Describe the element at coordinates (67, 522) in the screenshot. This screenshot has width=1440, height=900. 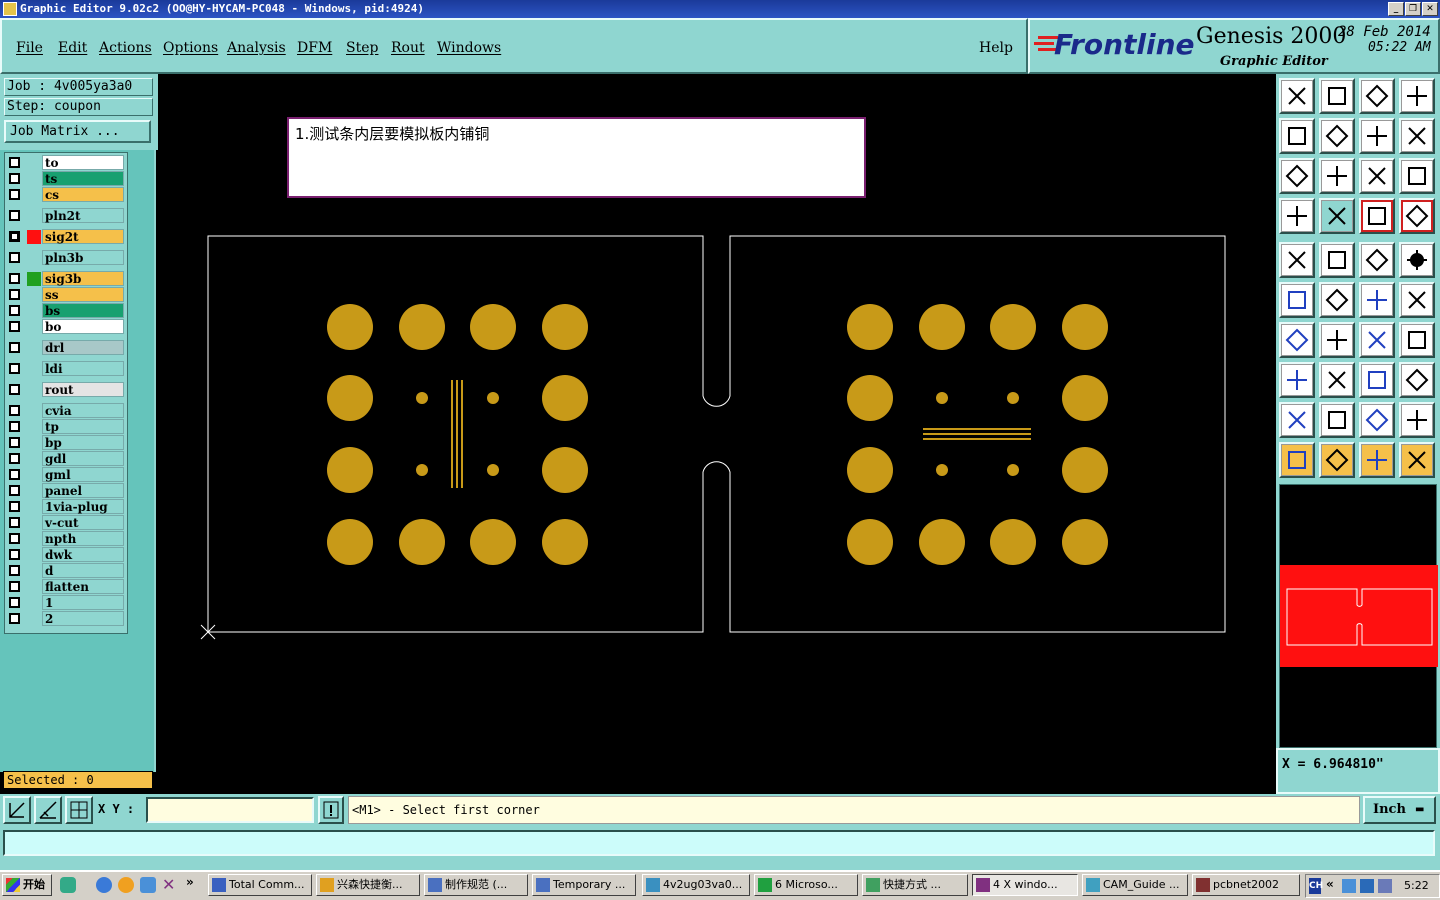
I see `layer-row-v-cut: v-cut` at that location.